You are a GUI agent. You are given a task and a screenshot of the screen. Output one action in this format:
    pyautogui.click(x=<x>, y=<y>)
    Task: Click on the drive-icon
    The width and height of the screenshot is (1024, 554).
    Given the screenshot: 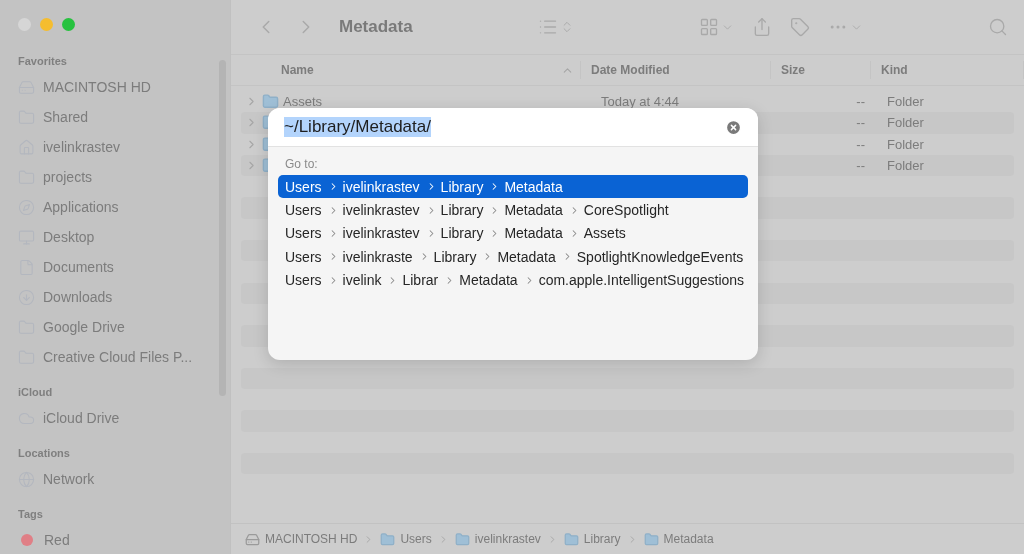 What is the action you would take?
    pyautogui.click(x=252, y=539)
    